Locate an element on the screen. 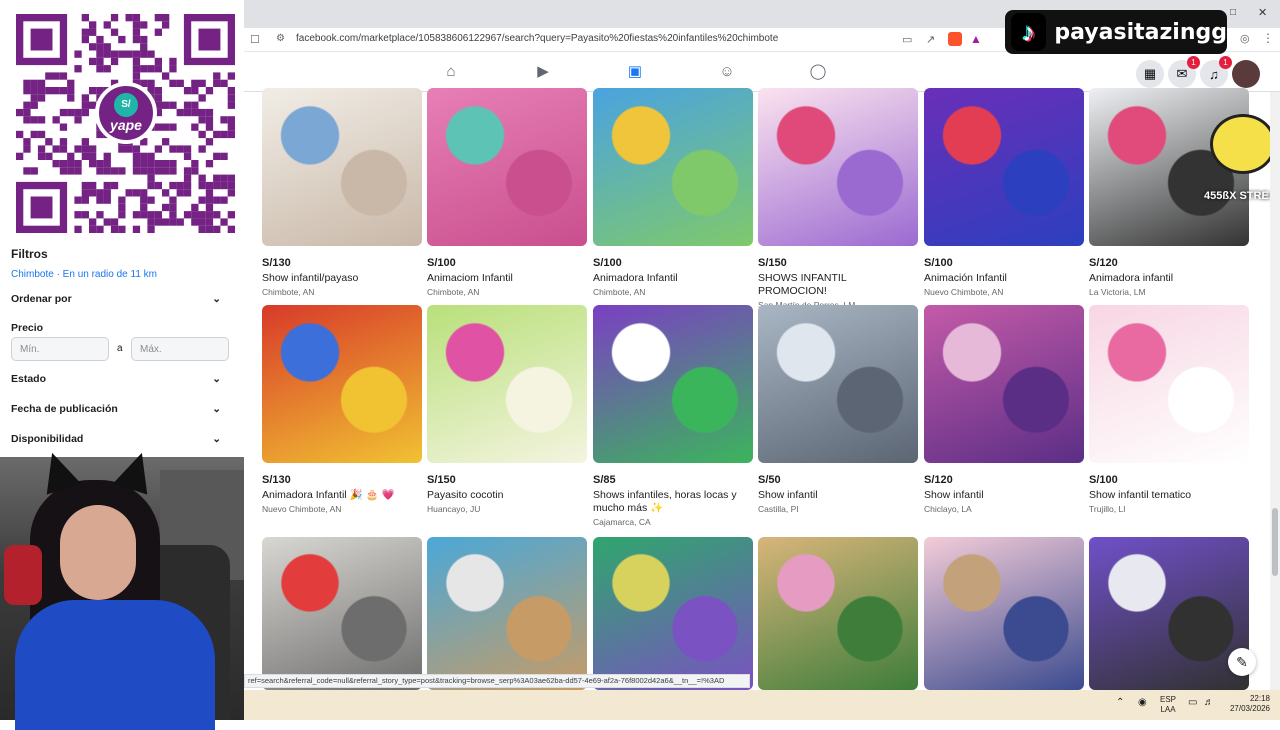  listing-title: Animadora Infantil 🎉 🎂 💗 is located at coordinates (342, 495).